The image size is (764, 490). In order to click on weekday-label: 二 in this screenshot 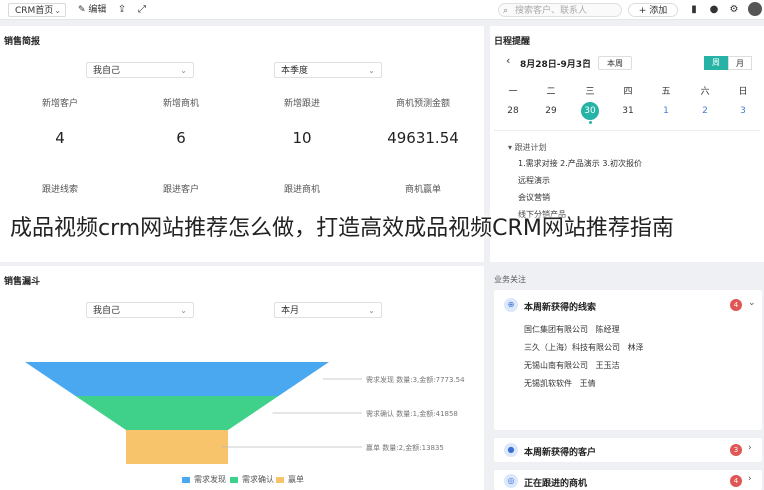, I will do `click(551, 92)`.